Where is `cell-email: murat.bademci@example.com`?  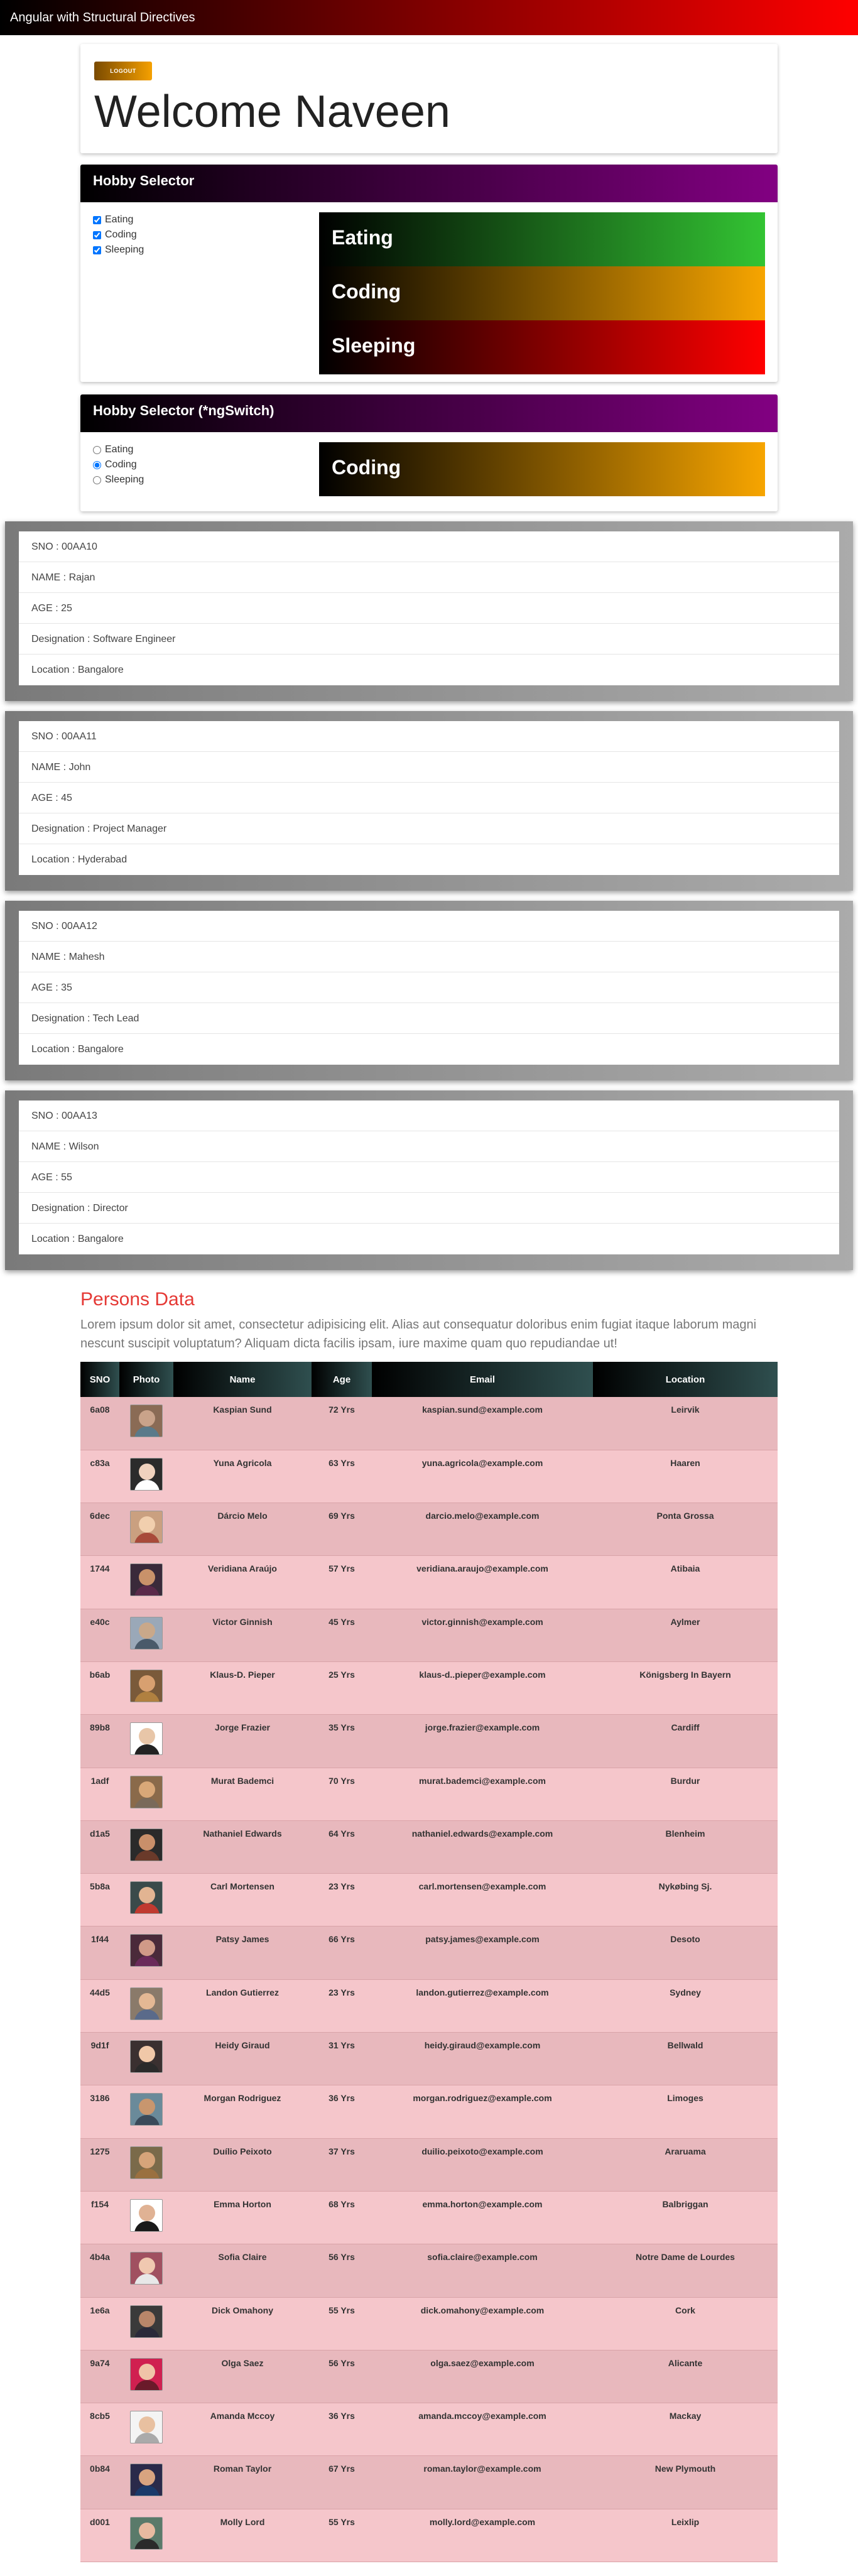 cell-email: murat.bademci@example.com is located at coordinates (482, 1794).